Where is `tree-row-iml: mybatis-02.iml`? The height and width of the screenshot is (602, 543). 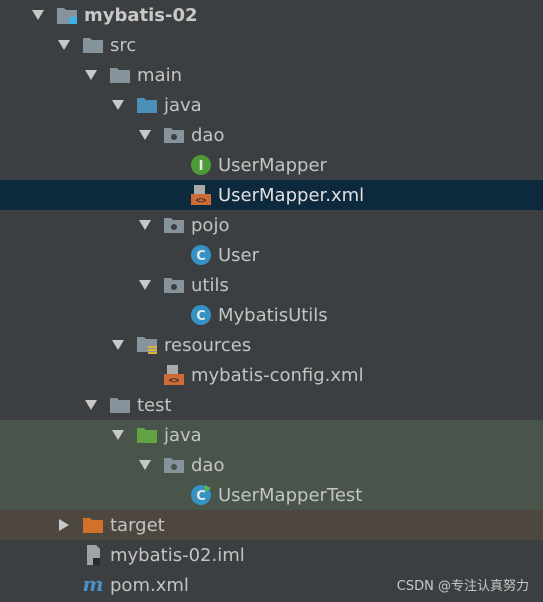 tree-row-iml: mybatis-02.iml is located at coordinates (271, 555).